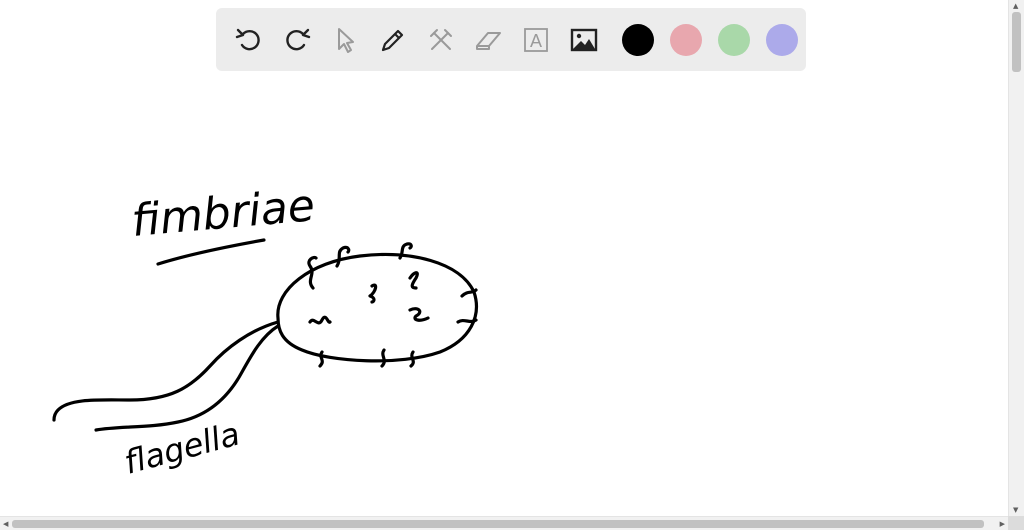  What do you see at coordinates (5, 524) in the screenshot?
I see `scroll-left-icon: ◀` at bounding box center [5, 524].